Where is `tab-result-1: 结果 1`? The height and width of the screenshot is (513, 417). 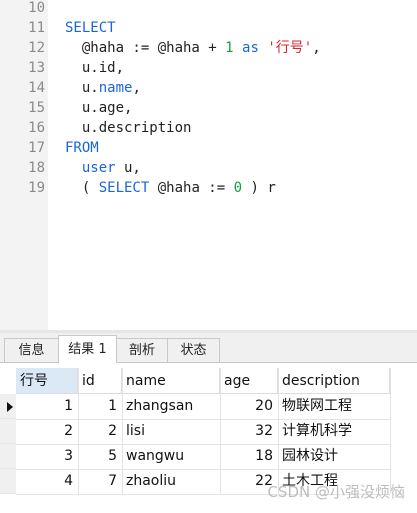
tab-result-1: 结果 1 is located at coordinates (87, 349).